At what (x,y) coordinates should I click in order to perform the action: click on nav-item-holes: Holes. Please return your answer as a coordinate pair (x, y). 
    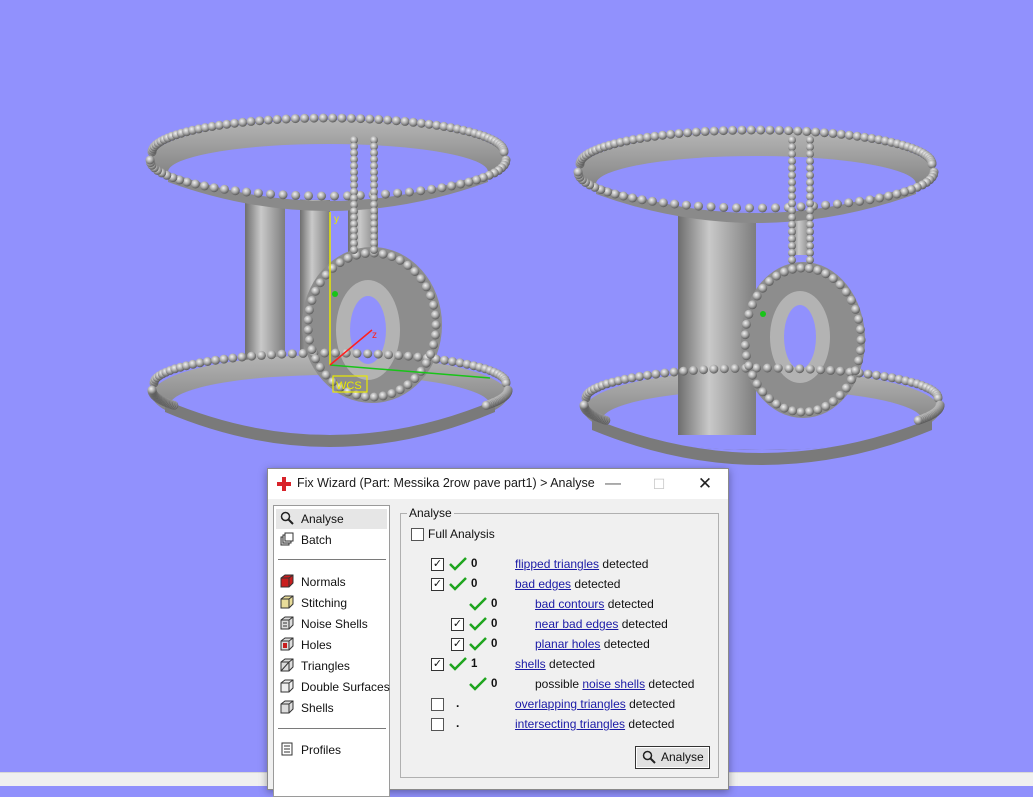
    Looking at the image, I should click on (331, 645).